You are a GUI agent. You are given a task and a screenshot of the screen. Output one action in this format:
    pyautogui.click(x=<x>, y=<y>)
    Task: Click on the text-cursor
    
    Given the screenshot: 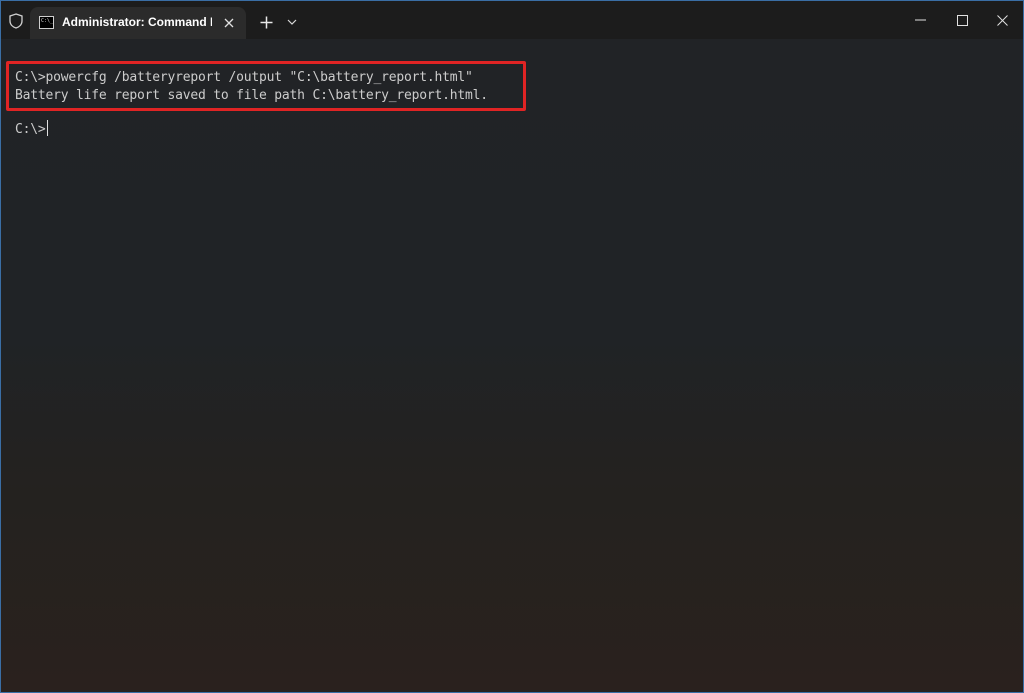 What is the action you would take?
    pyautogui.click(x=47, y=128)
    